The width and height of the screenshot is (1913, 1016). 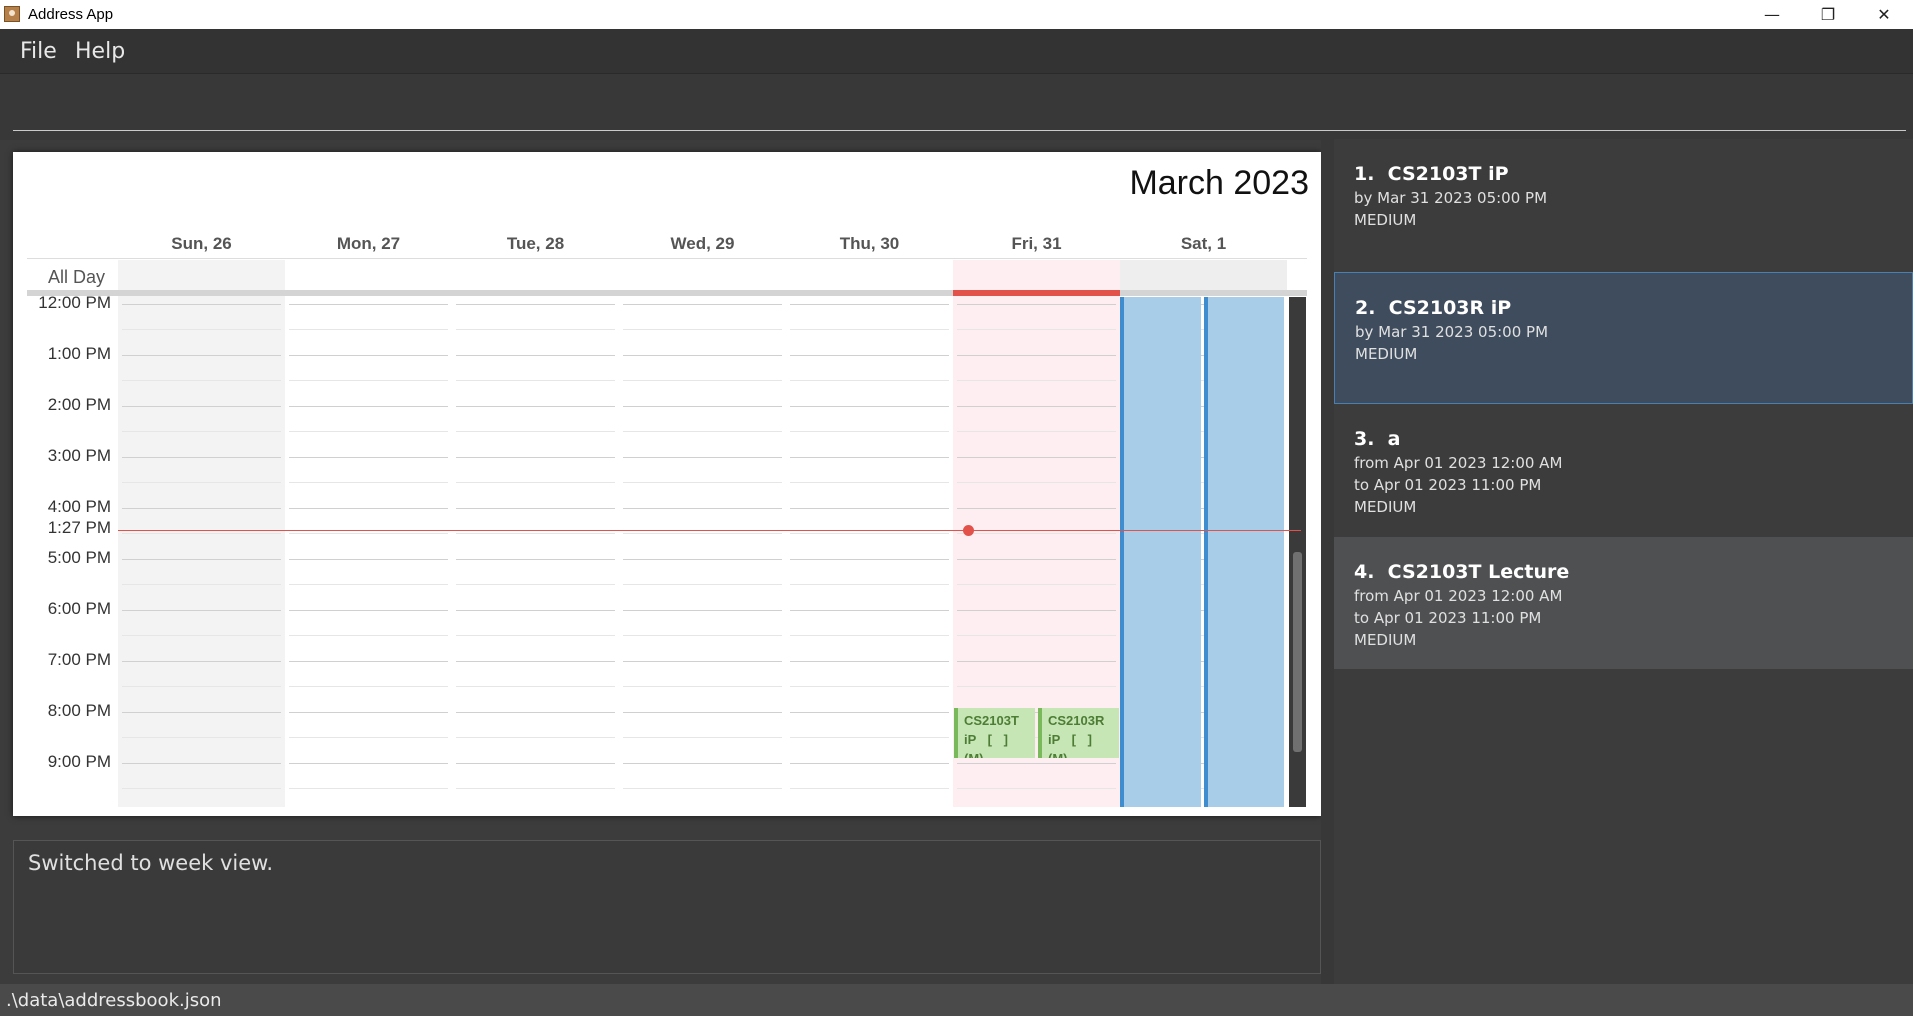 What do you see at coordinates (1219, 183) in the screenshot?
I see `month-title: March 2023` at bounding box center [1219, 183].